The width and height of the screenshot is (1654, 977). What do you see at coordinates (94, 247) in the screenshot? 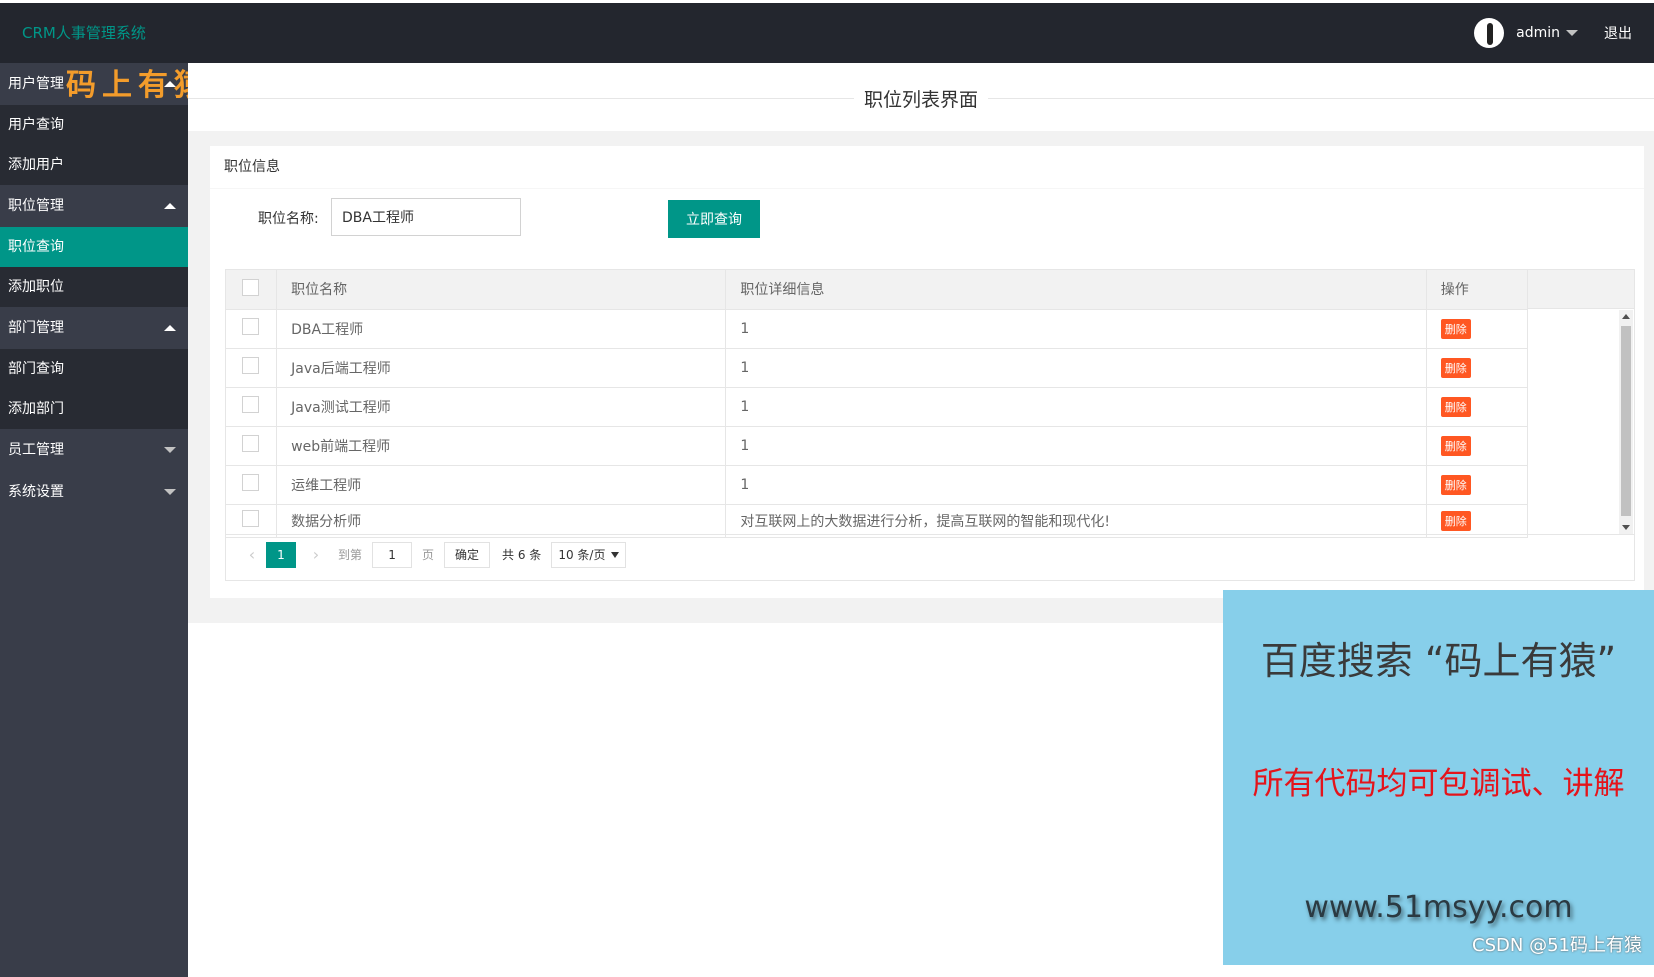
I see `sidebar-item-position-query: 职位查询` at bounding box center [94, 247].